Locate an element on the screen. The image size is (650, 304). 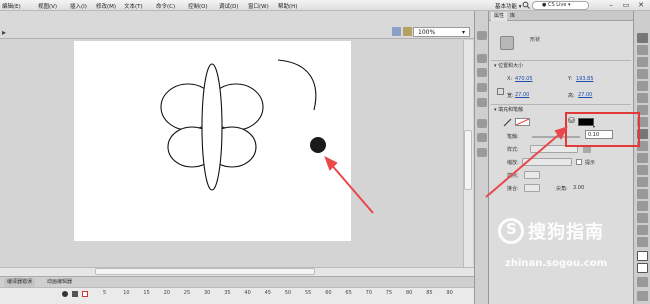
arrow-to-fill is located at coordinates (524, 164).